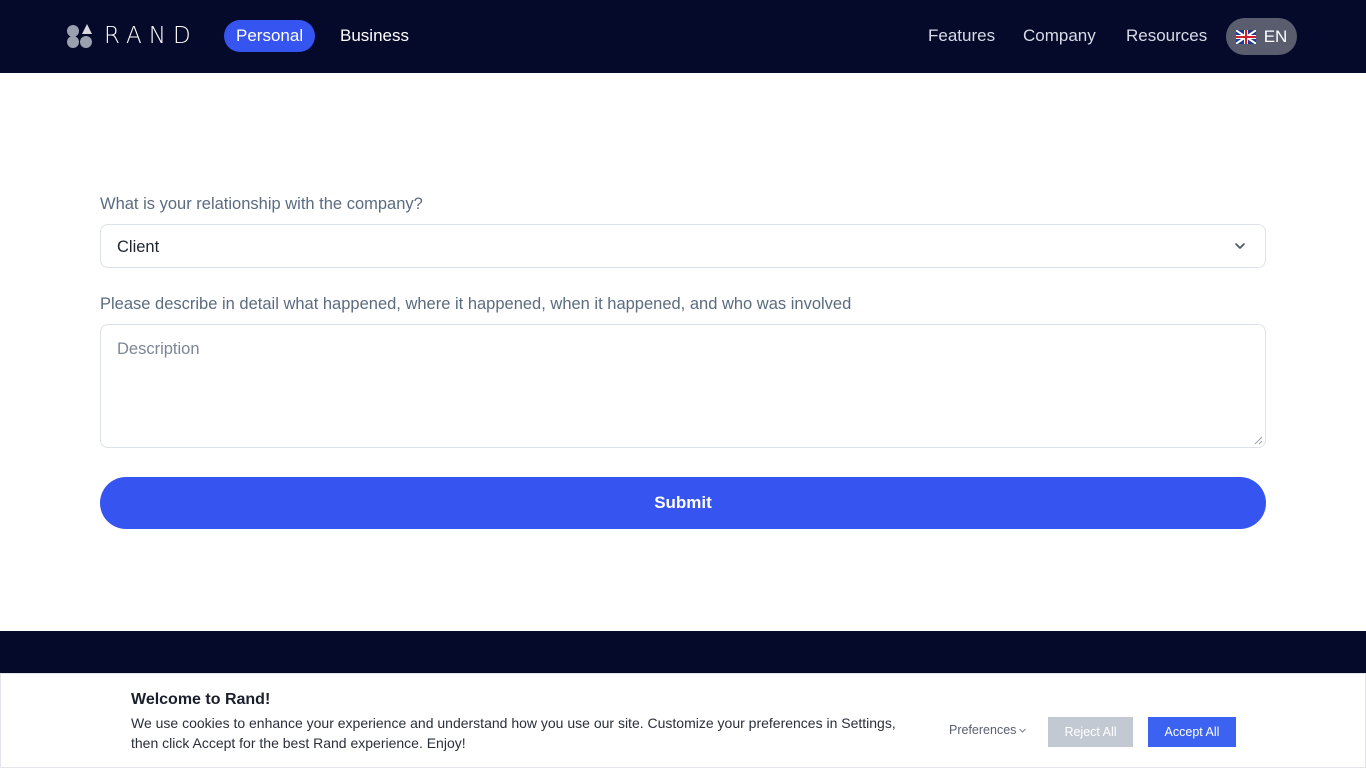 The image size is (1366, 768). I want to click on relationship-value: Client, so click(138, 247).